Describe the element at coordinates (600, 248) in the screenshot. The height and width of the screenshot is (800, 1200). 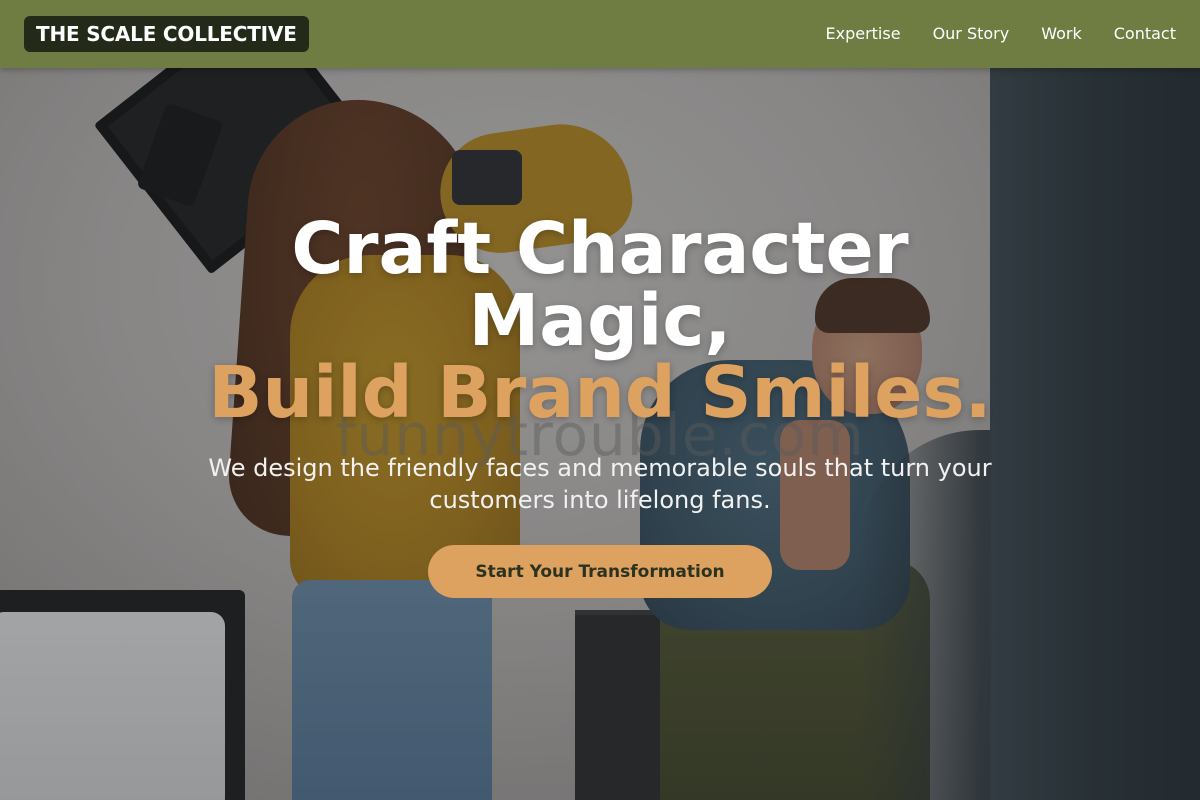
I see `headline-line-1: Craft Character` at that location.